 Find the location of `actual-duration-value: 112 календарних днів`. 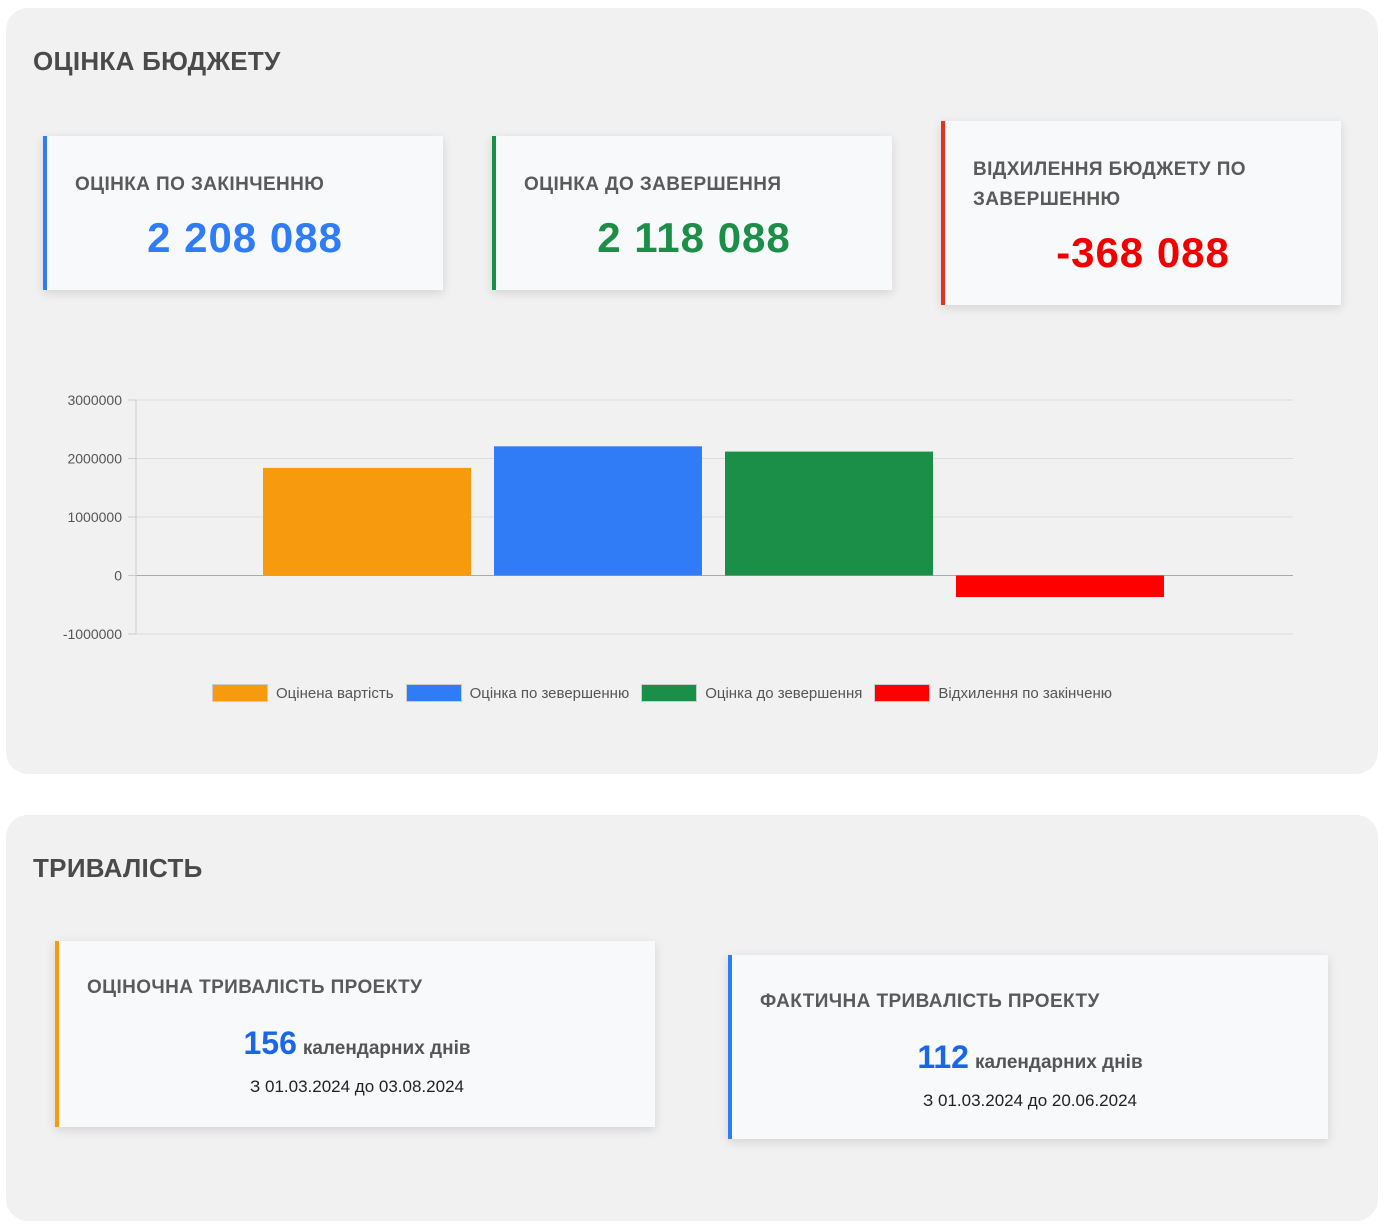

actual-duration-value: 112 календарних днів is located at coordinates (1030, 1057).